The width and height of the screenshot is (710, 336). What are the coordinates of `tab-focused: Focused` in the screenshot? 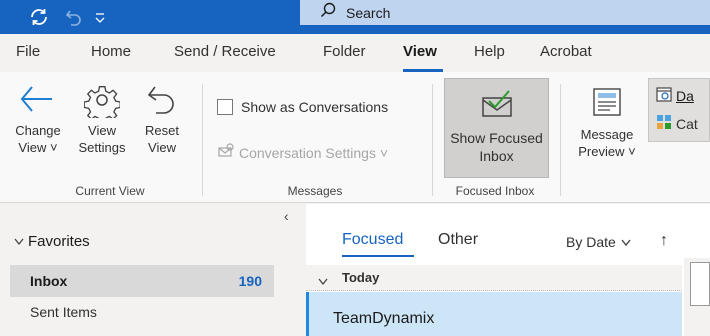 It's located at (372, 240).